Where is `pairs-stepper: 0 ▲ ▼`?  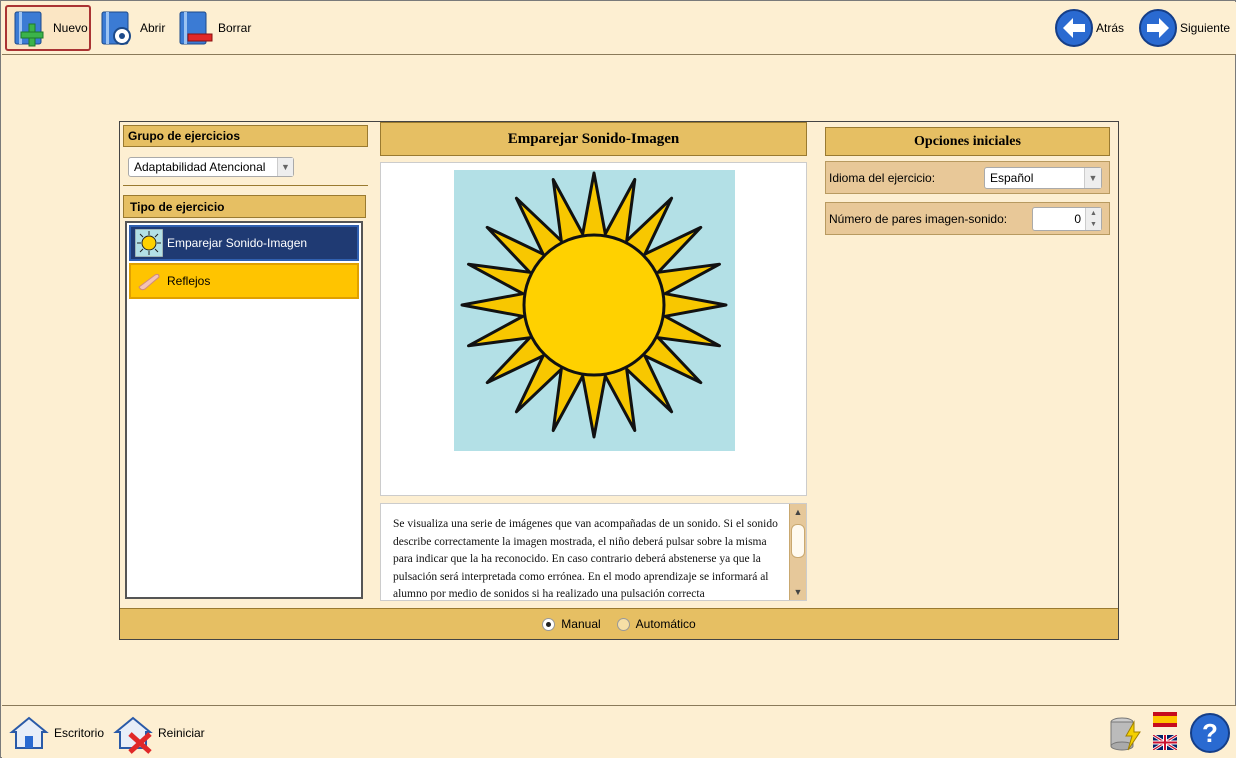 pairs-stepper: 0 ▲ ▼ is located at coordinates (1067, 219).